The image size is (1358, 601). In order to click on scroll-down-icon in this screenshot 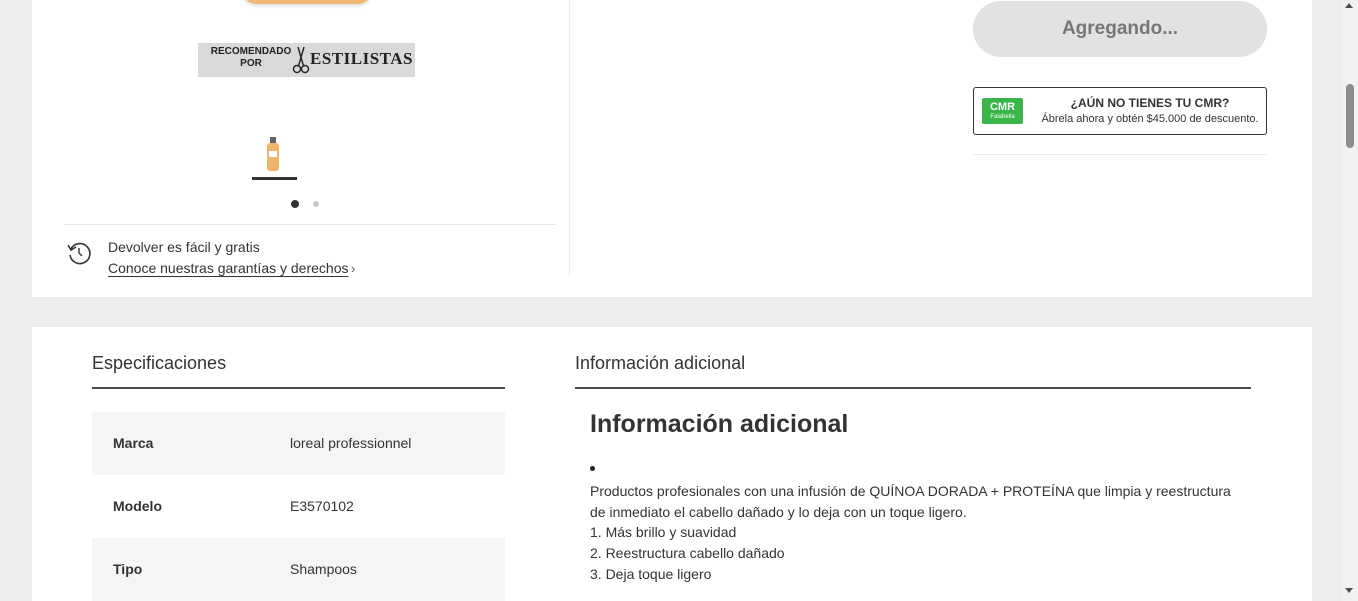, I will do `click(1349, 590)`.